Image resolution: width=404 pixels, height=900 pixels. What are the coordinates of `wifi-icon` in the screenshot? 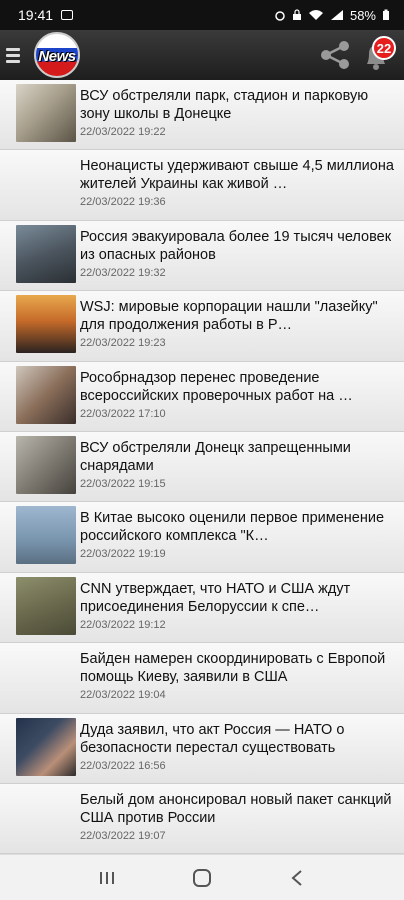 It's located at (315, 15).